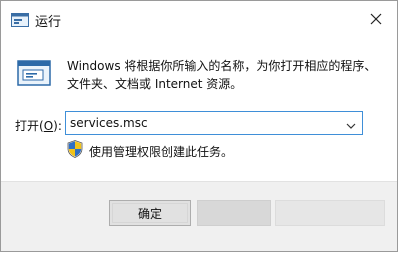 This screenshot has height=254, width=400. What do you see at coordinates (203, 123) in the screenshot?
I see `open-input` at bounding box center [203, 123].